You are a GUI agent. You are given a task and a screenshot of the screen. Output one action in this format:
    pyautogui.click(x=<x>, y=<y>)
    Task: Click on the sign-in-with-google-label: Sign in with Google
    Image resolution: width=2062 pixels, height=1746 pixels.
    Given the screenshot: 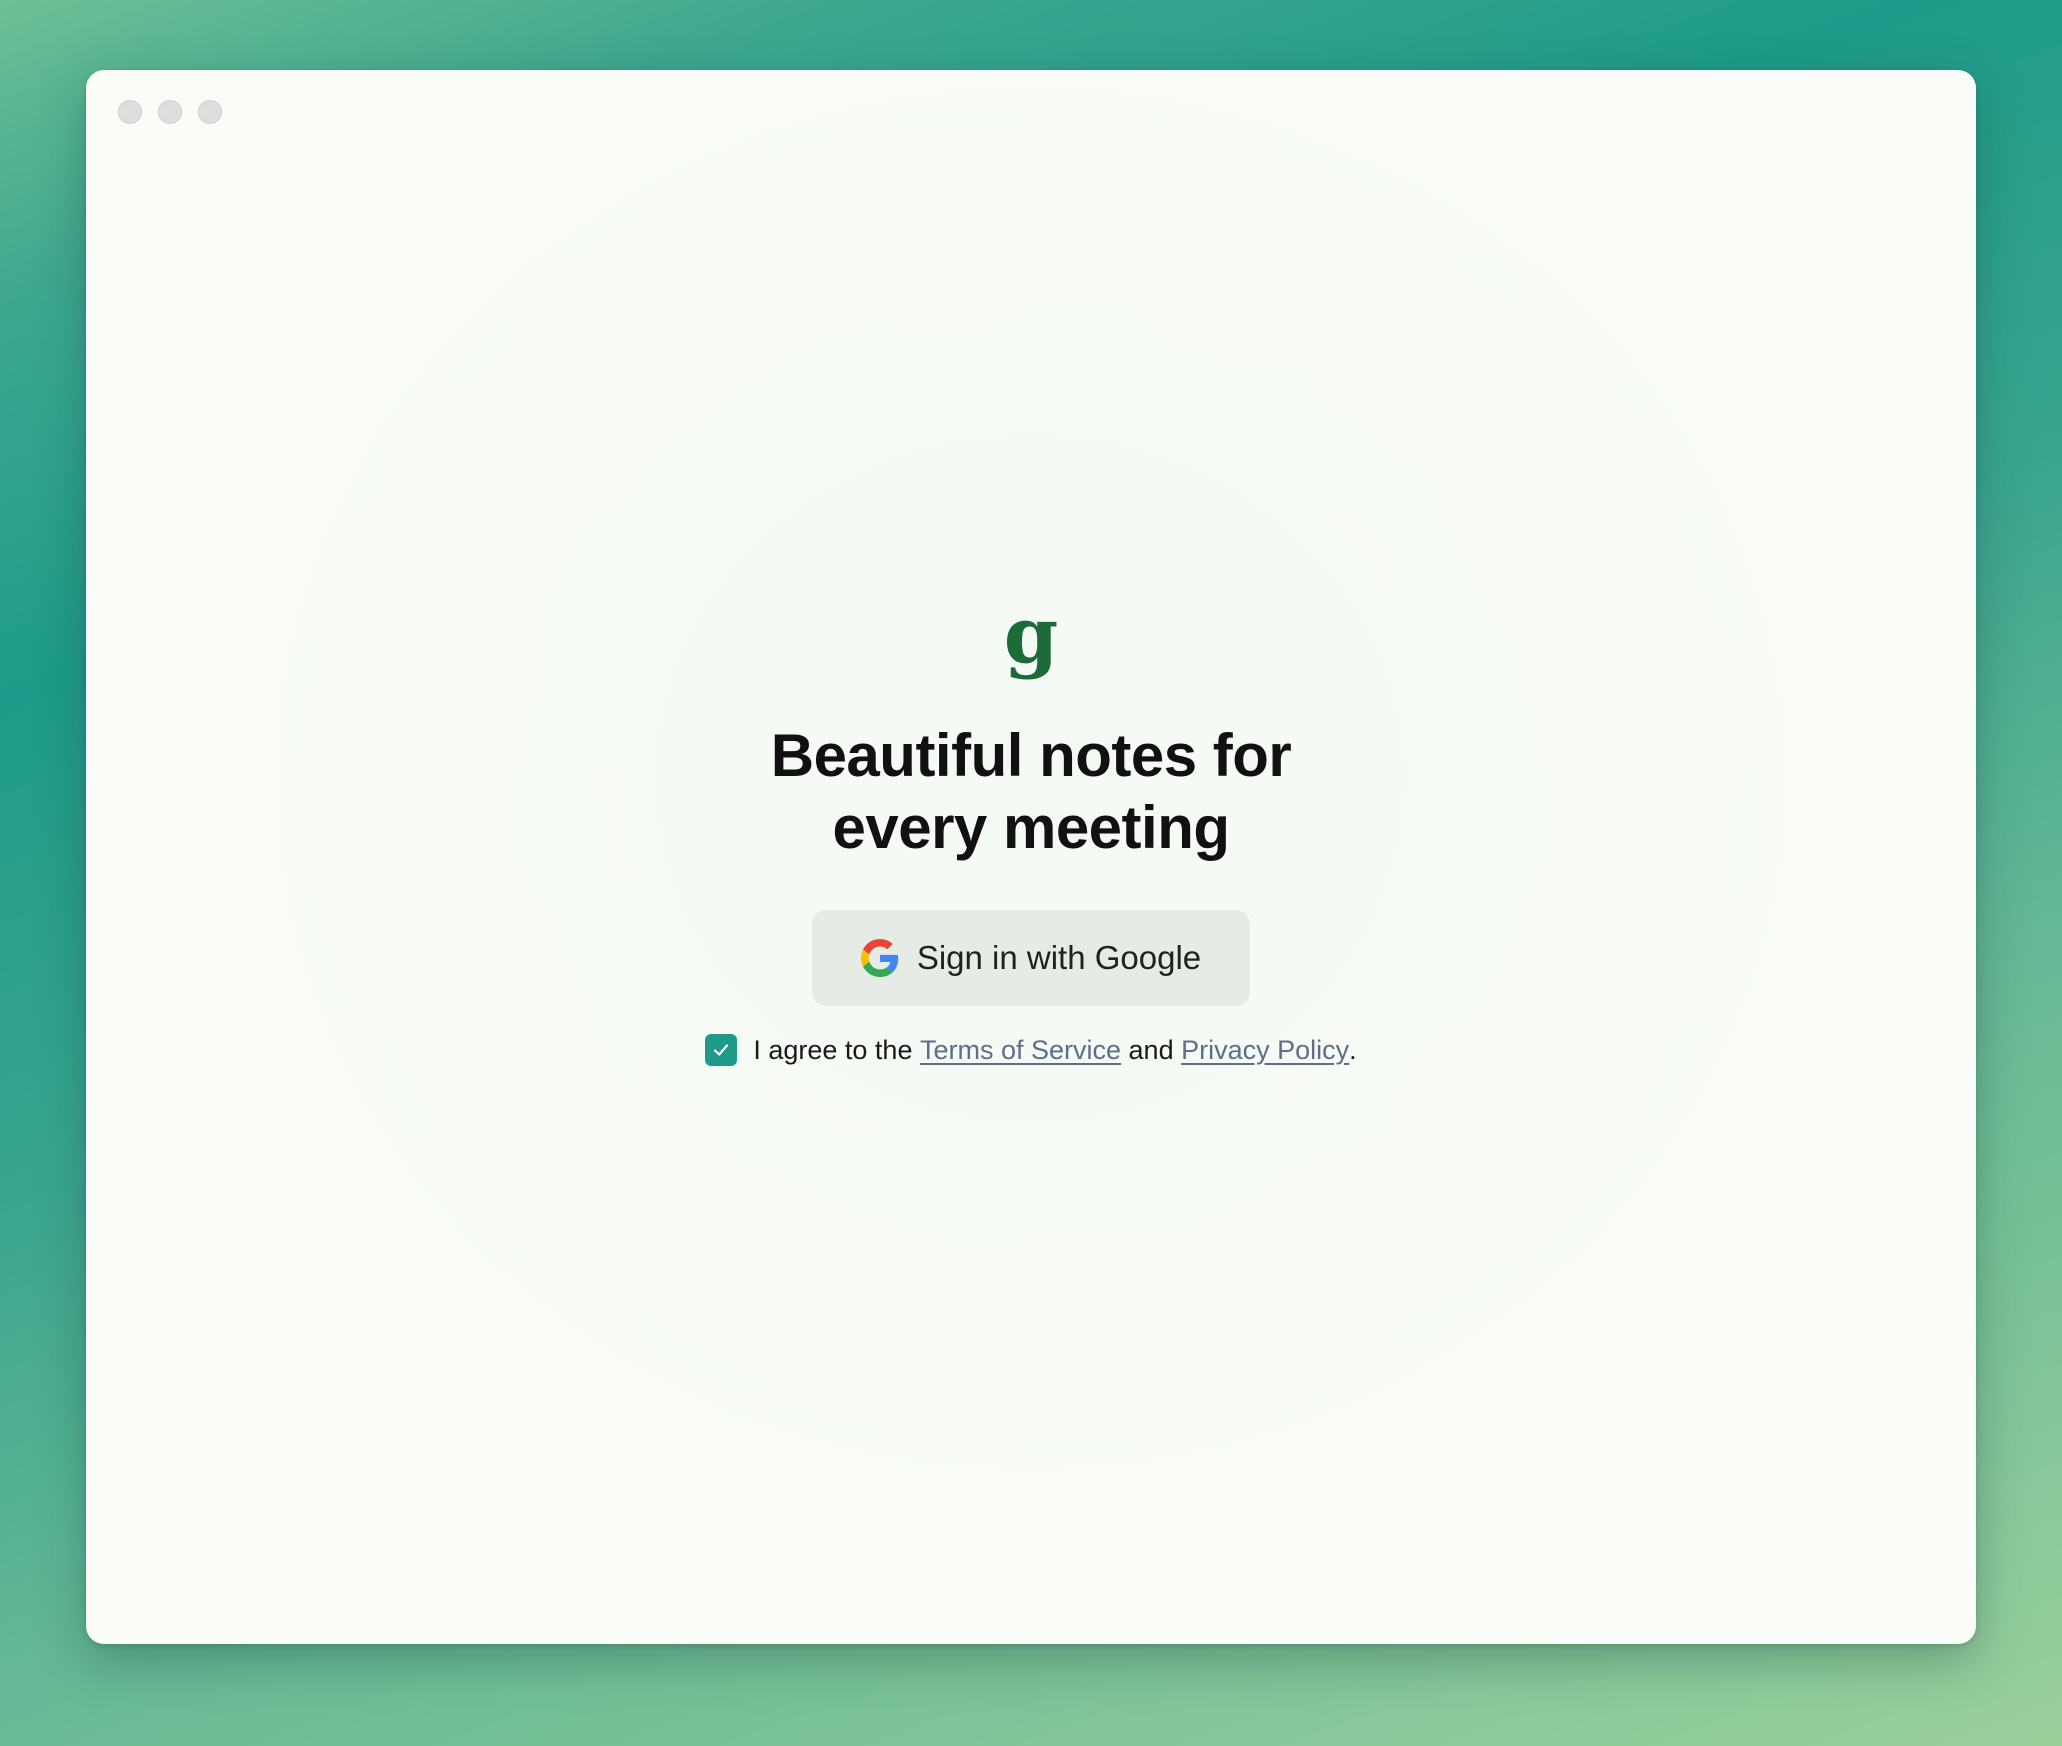 What is the action you would take?
    pyautogui.click(x=1059, y=957)
    